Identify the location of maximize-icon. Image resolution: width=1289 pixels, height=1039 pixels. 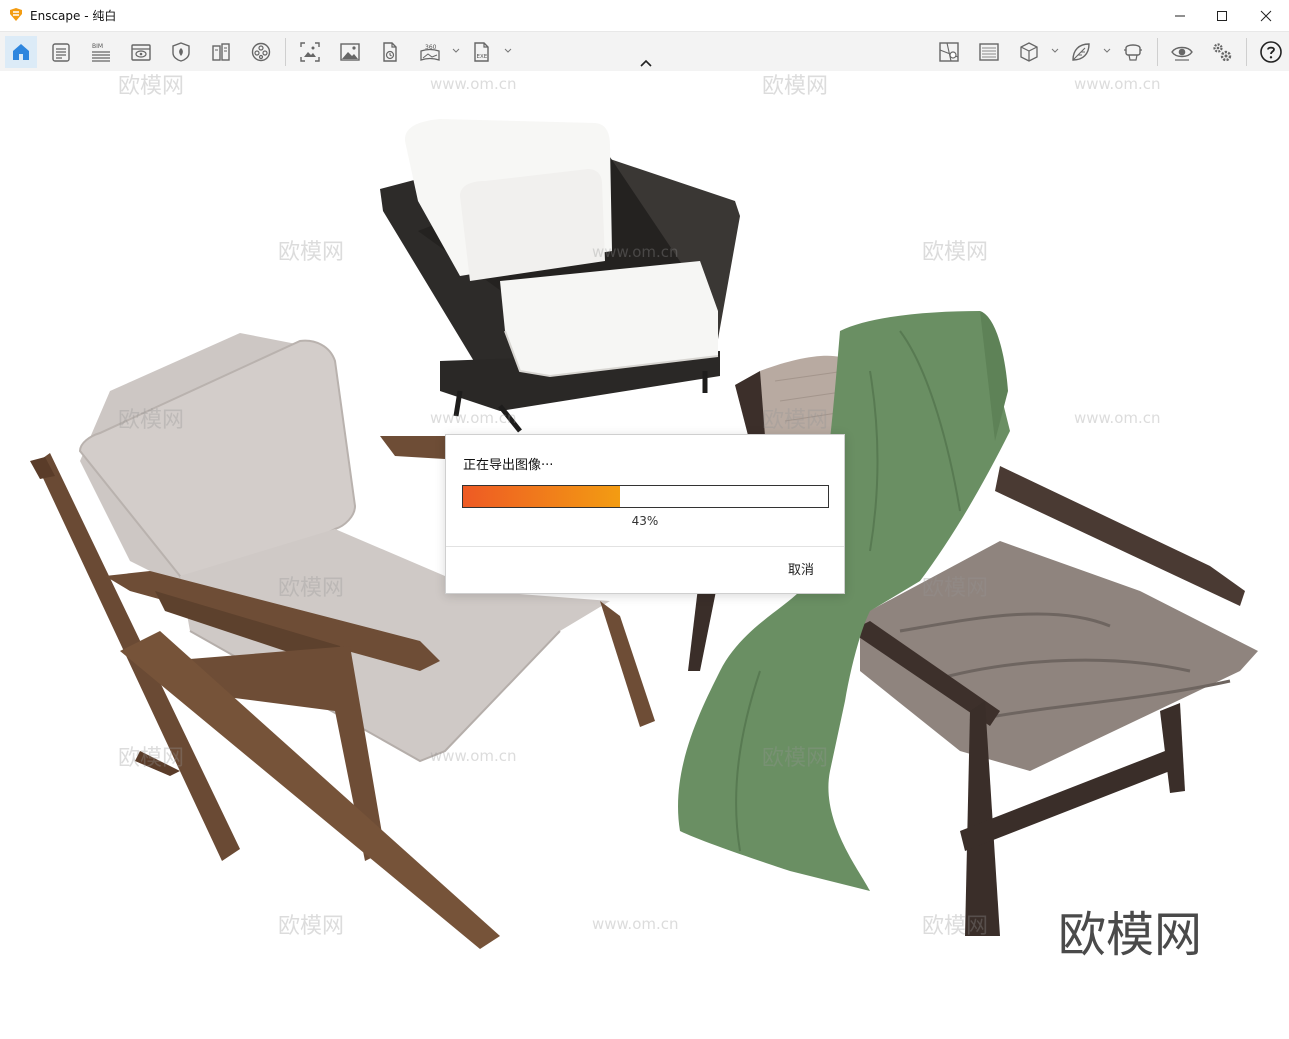
(1222, 15).